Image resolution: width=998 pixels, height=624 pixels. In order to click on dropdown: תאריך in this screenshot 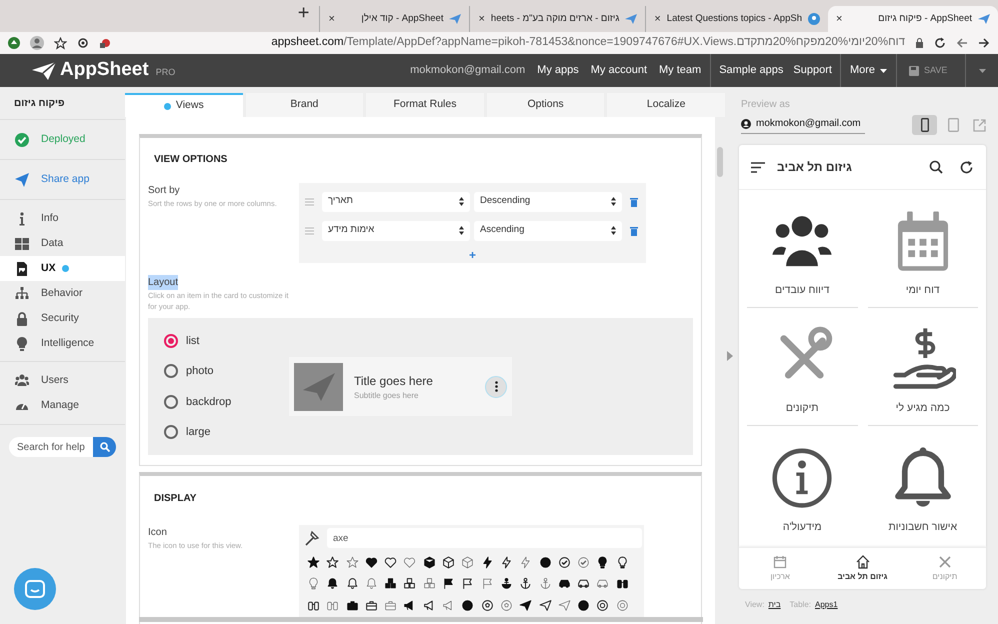, I will do `click(396, 202)`.